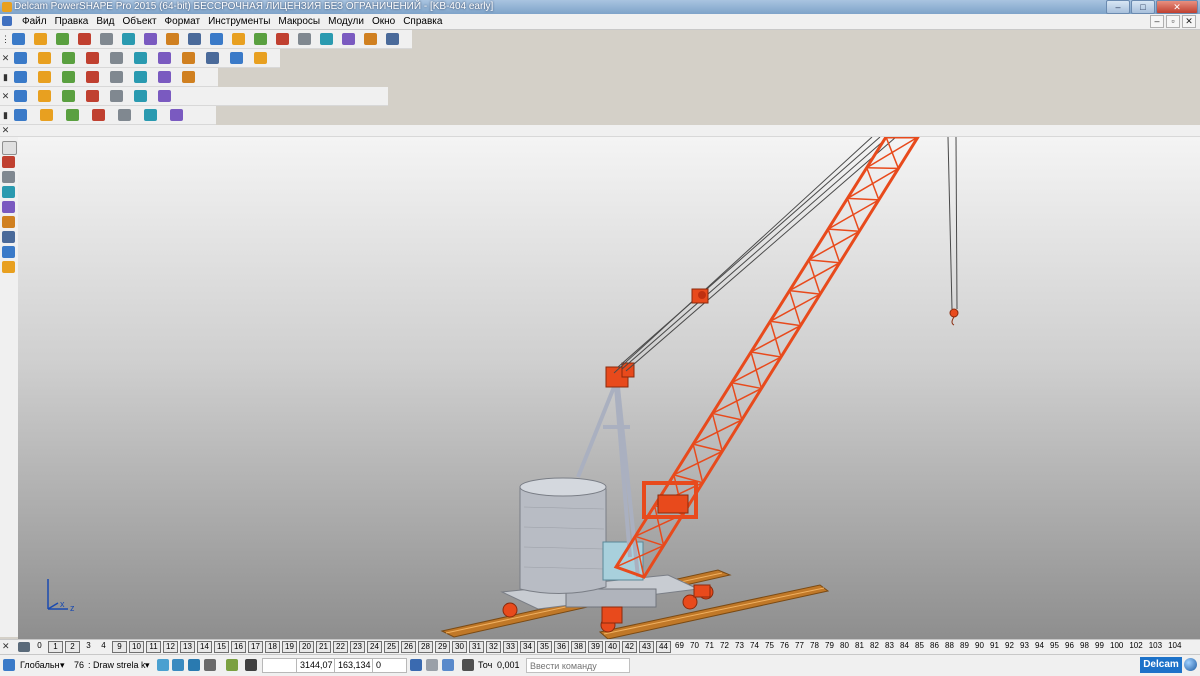 This screenshot has height=676, width=1200. Describe the element at coordinates (150, 115) in the screenshot. I see `render-icon` at that location.